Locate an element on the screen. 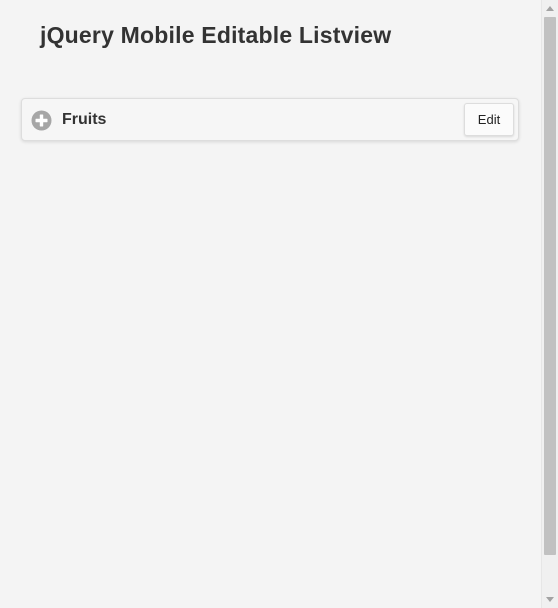  scroll-down-arrow-icon is located at coordinates (550, 599).